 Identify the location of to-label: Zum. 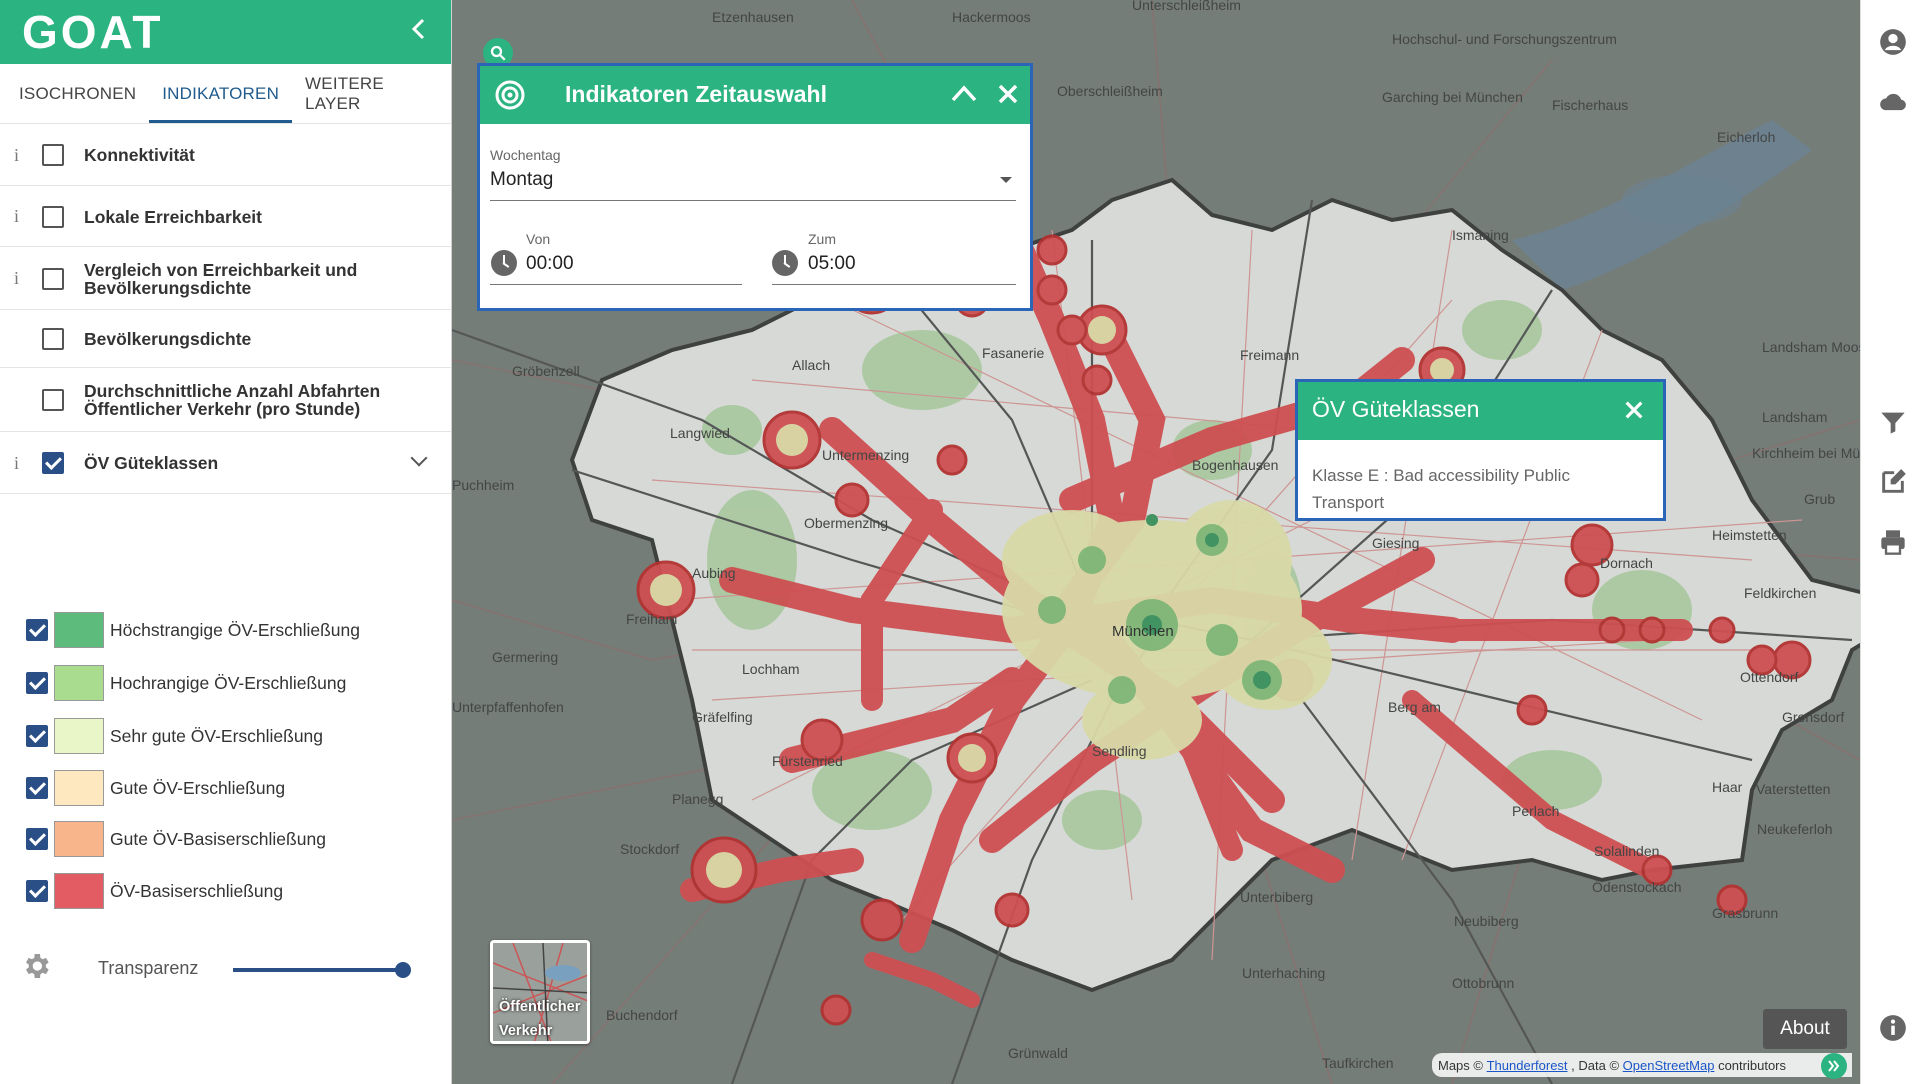
(822, 239).